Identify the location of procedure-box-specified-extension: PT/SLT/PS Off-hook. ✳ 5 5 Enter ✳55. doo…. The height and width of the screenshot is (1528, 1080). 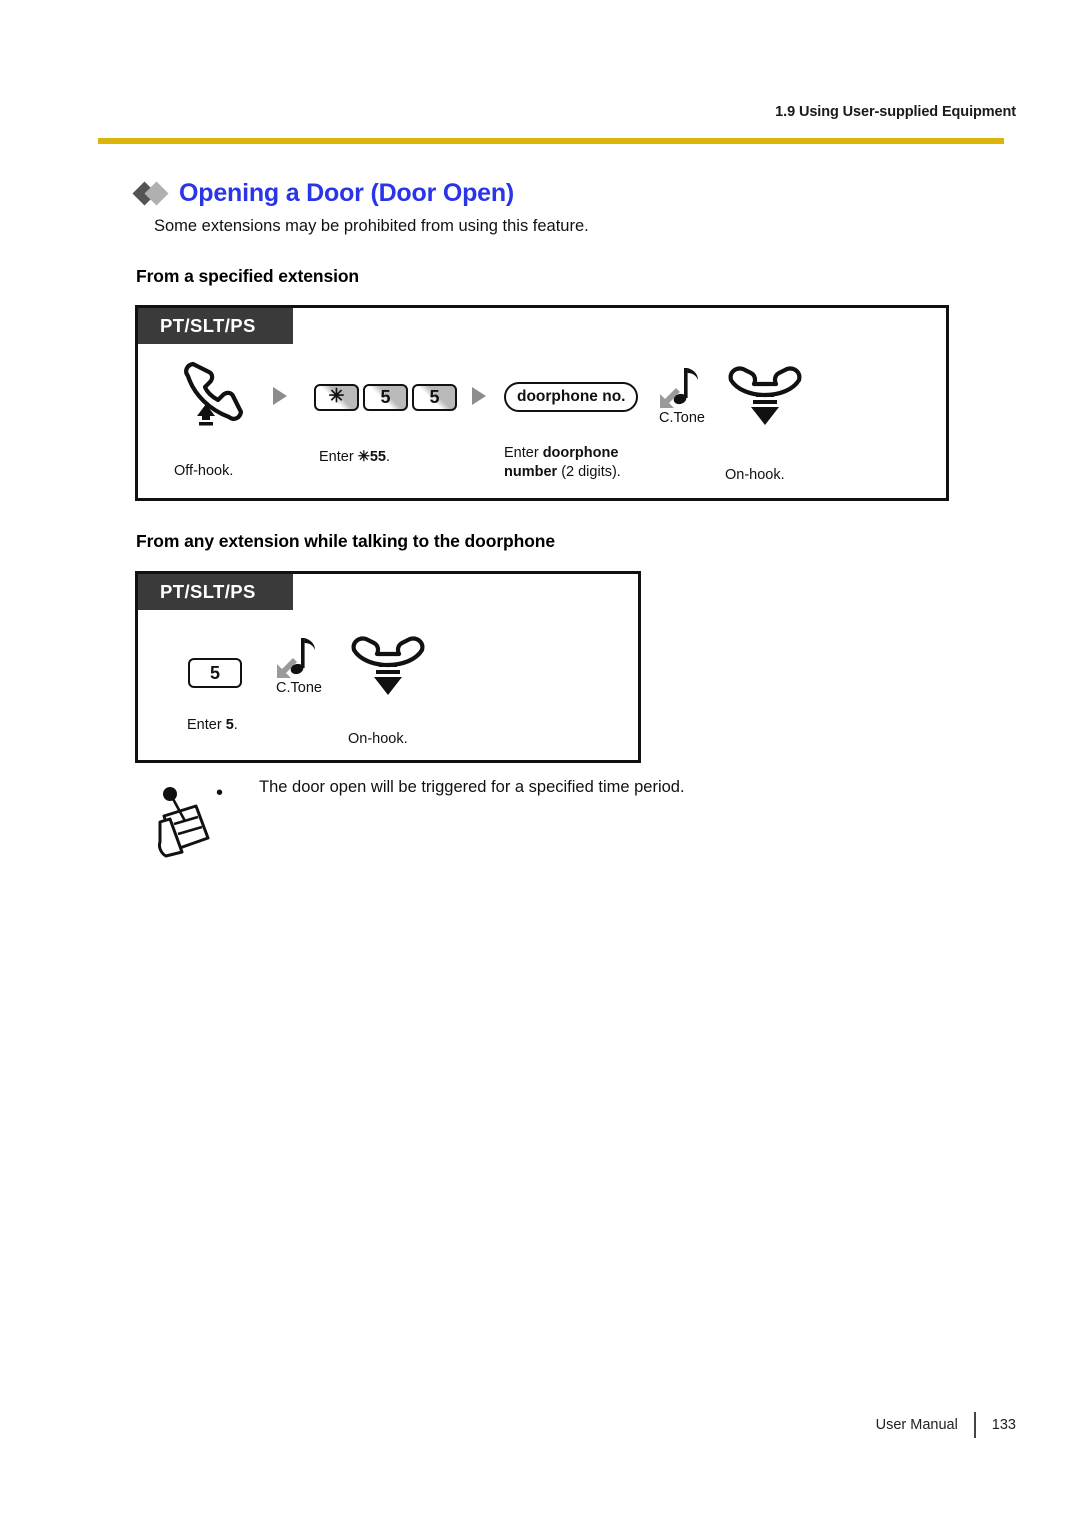
(542, 403).